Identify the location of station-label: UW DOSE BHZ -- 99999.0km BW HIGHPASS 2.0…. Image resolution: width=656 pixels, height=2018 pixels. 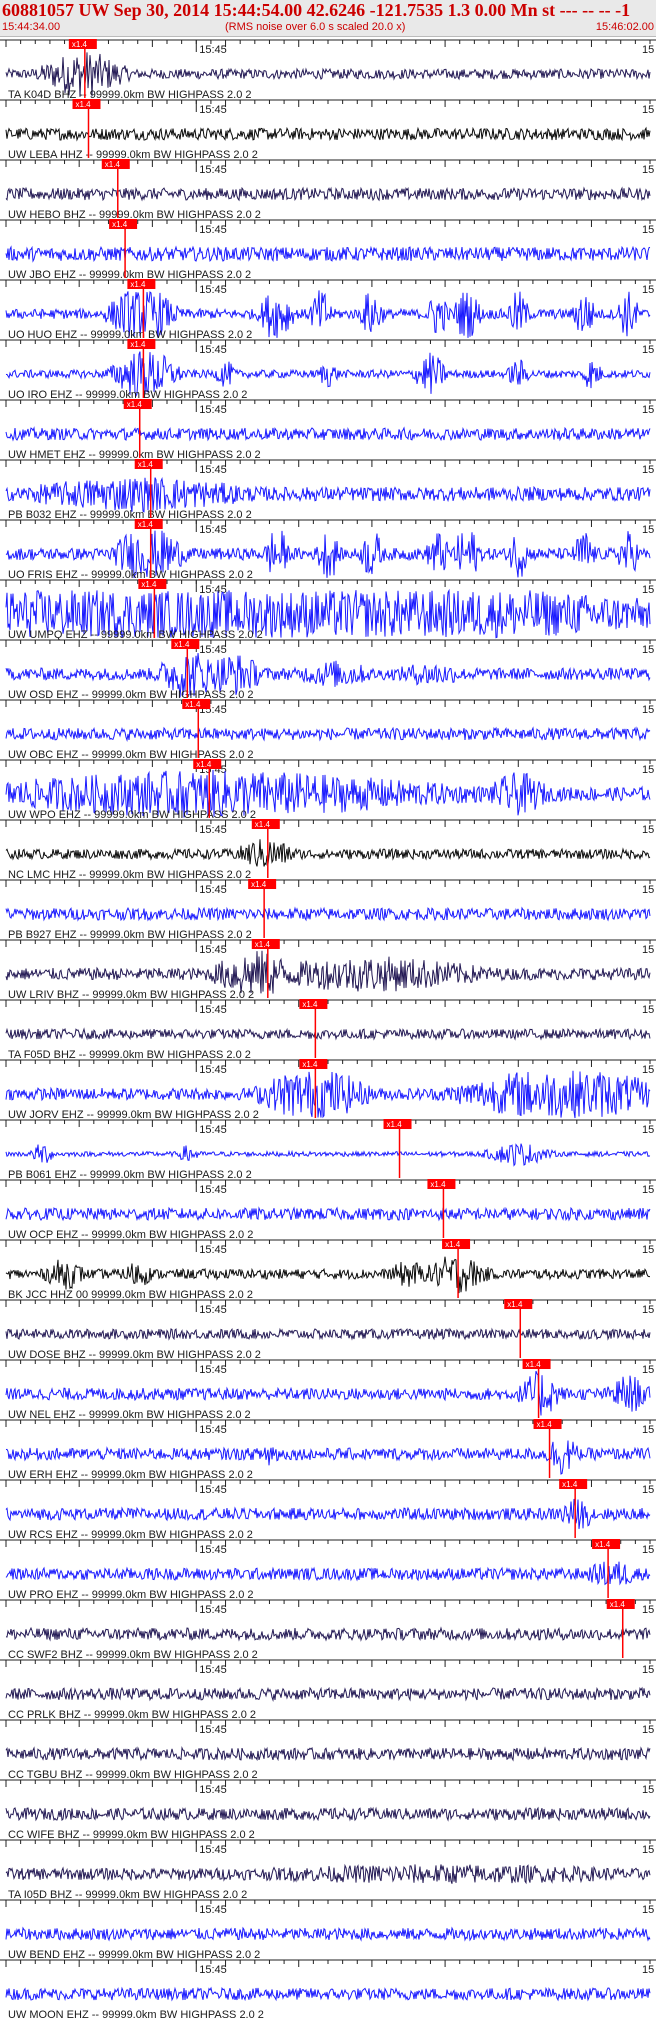
(134, 1355).